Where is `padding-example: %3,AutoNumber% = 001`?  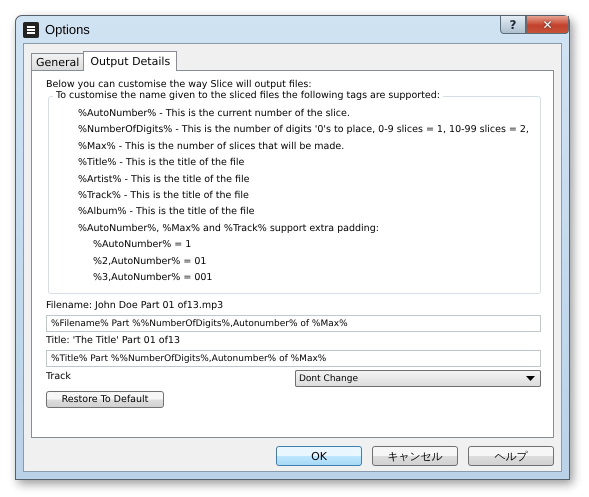
padding-example: %3,AutoNumber% = 001 is located at coordinates (153, 277).